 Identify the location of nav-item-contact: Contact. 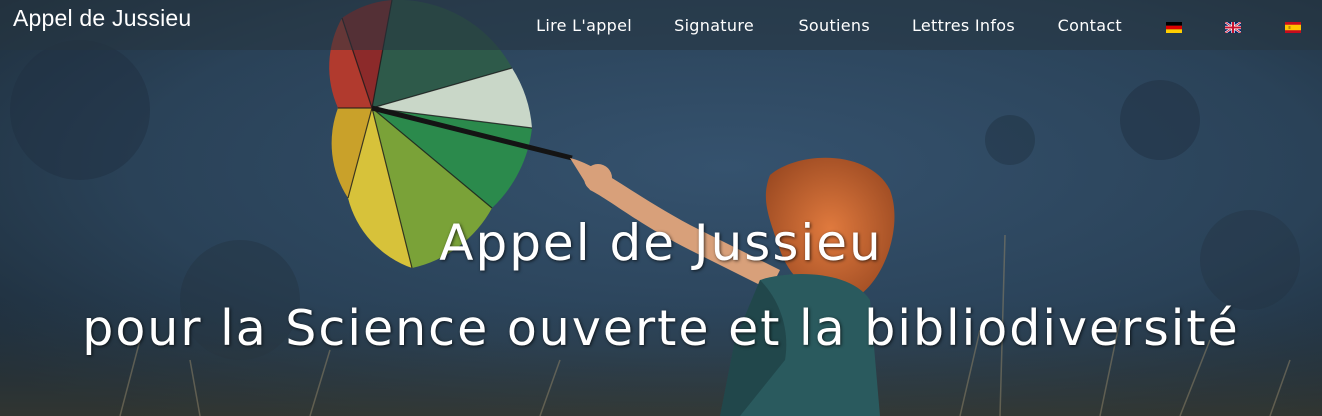
(1090, 25).